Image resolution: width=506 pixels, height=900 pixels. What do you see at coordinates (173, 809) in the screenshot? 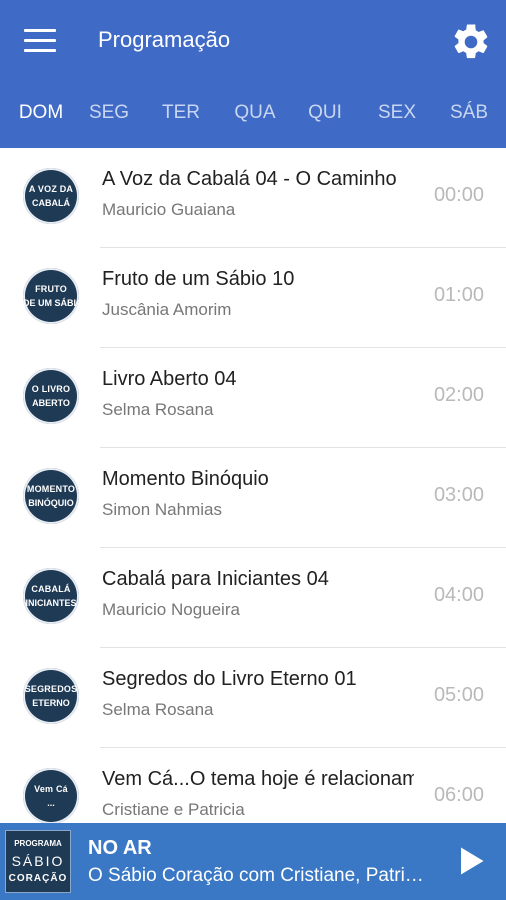
I see `program-host: Cristiane e Patricia` at bounding box center [173, 809].